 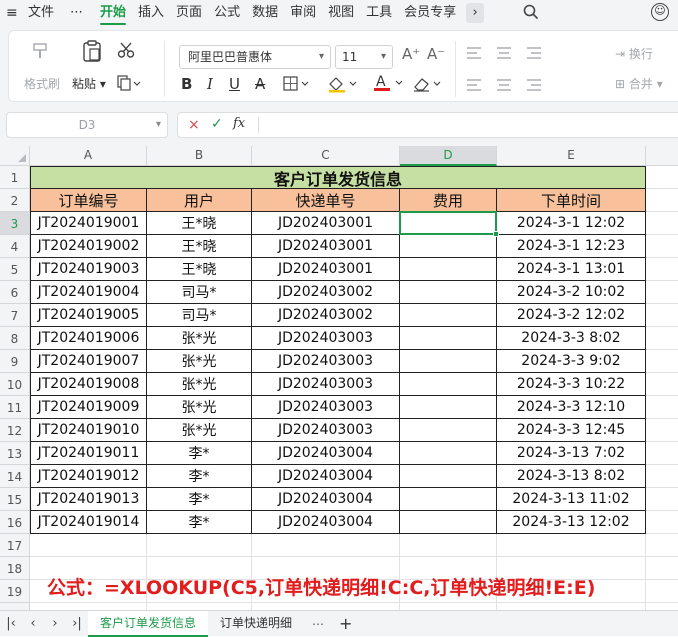 What do you see at coordinates (199, 315) in the screenshot?
I see `table-cell: 司马*` at bounding box center [199, 315].